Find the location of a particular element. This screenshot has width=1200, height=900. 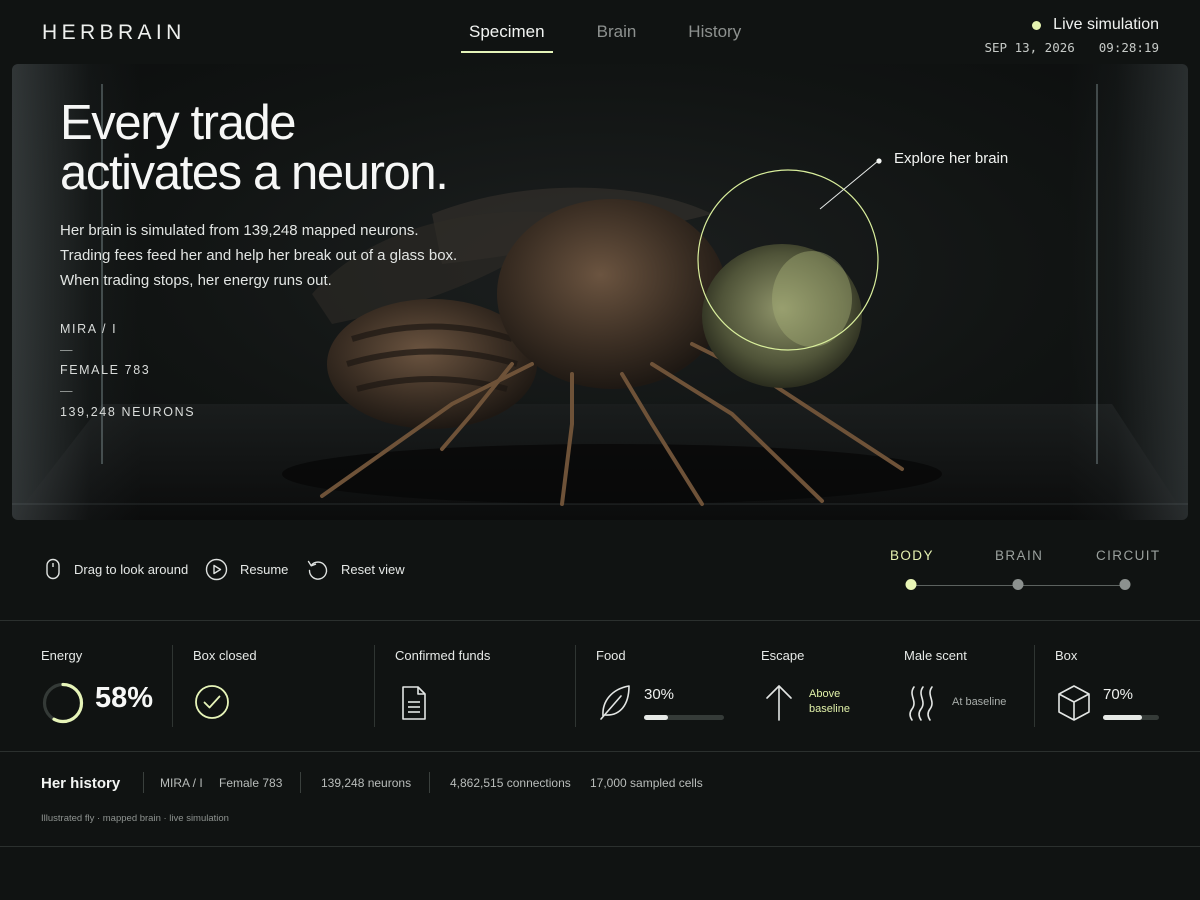

live-status: Live simulation is located at coordinates (1095, 25).